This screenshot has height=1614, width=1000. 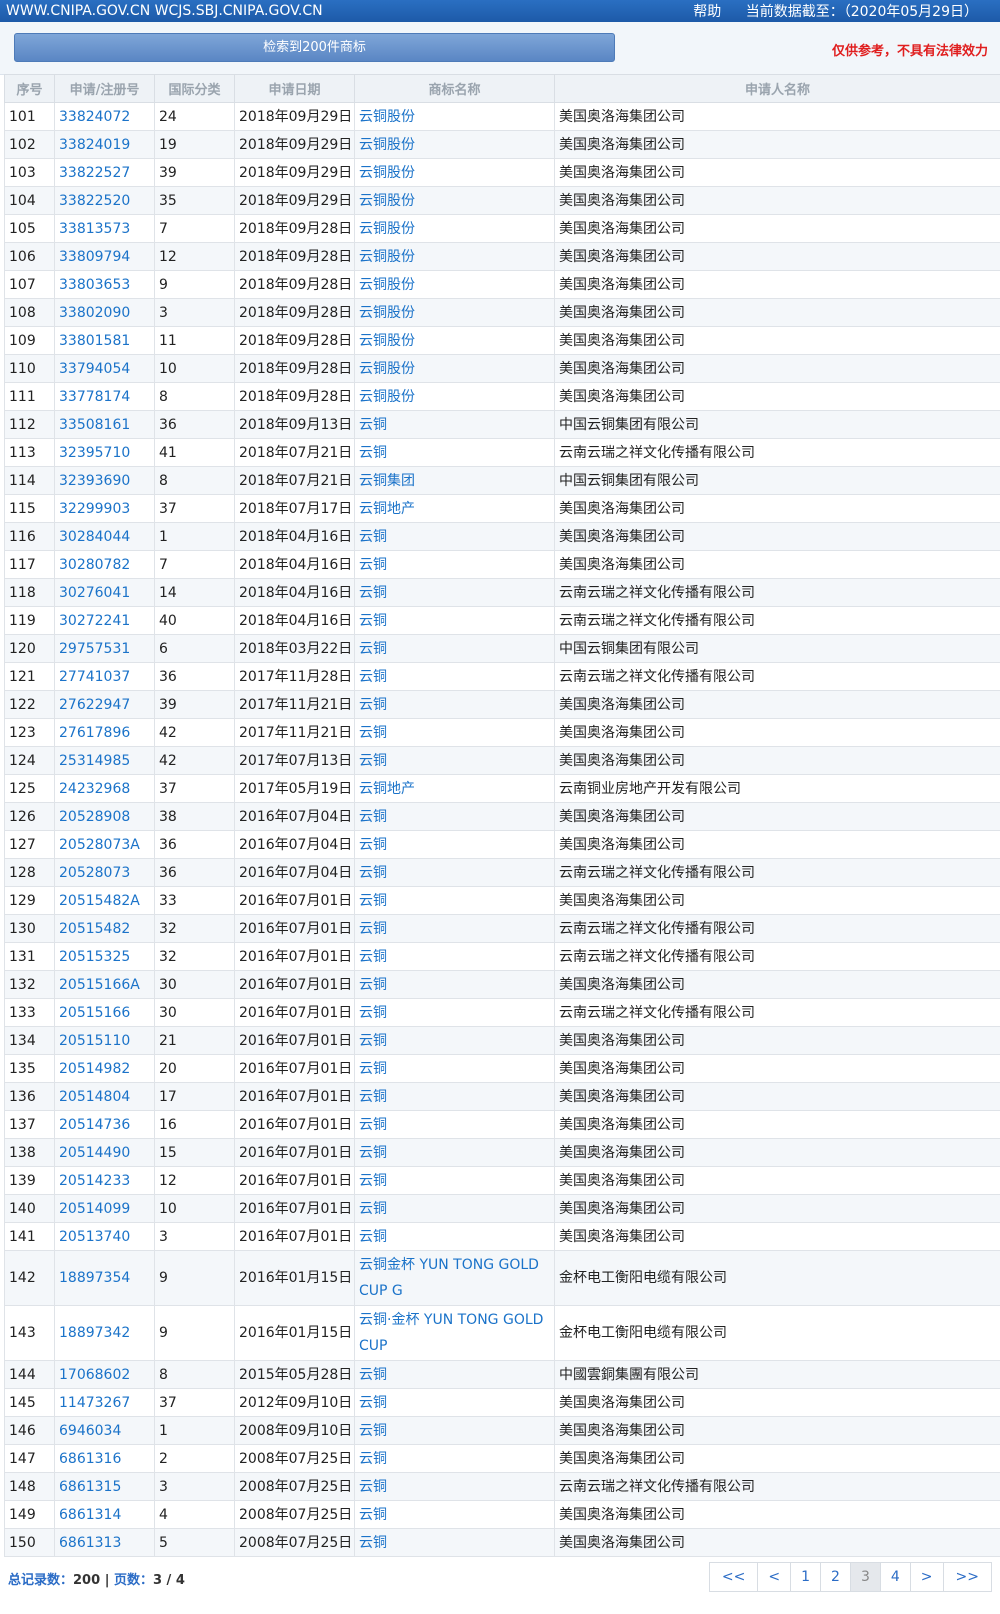 I want to click on reg-number-link: 20514490, so click(x=104, y=1152).